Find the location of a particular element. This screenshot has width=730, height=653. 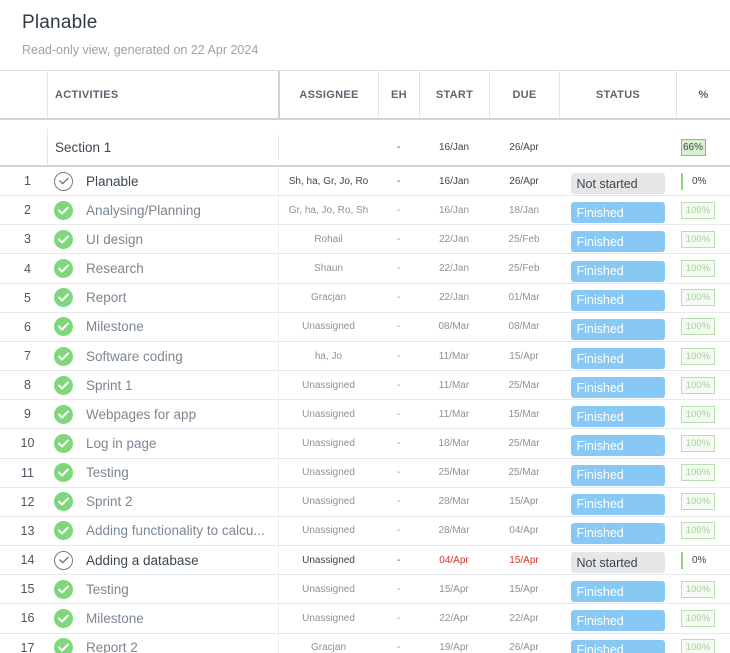

activity-cell: Research is located at coordinates (162, 268).